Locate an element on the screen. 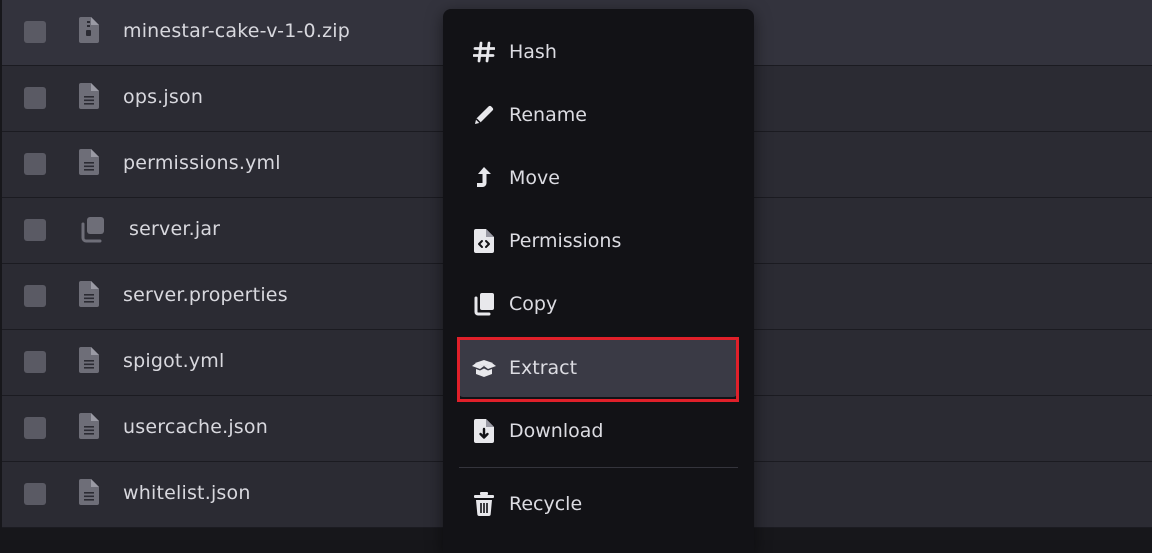 This screenshot has width=1152, height=553. menu-item-move: Move is located at coordinates (598, 178).